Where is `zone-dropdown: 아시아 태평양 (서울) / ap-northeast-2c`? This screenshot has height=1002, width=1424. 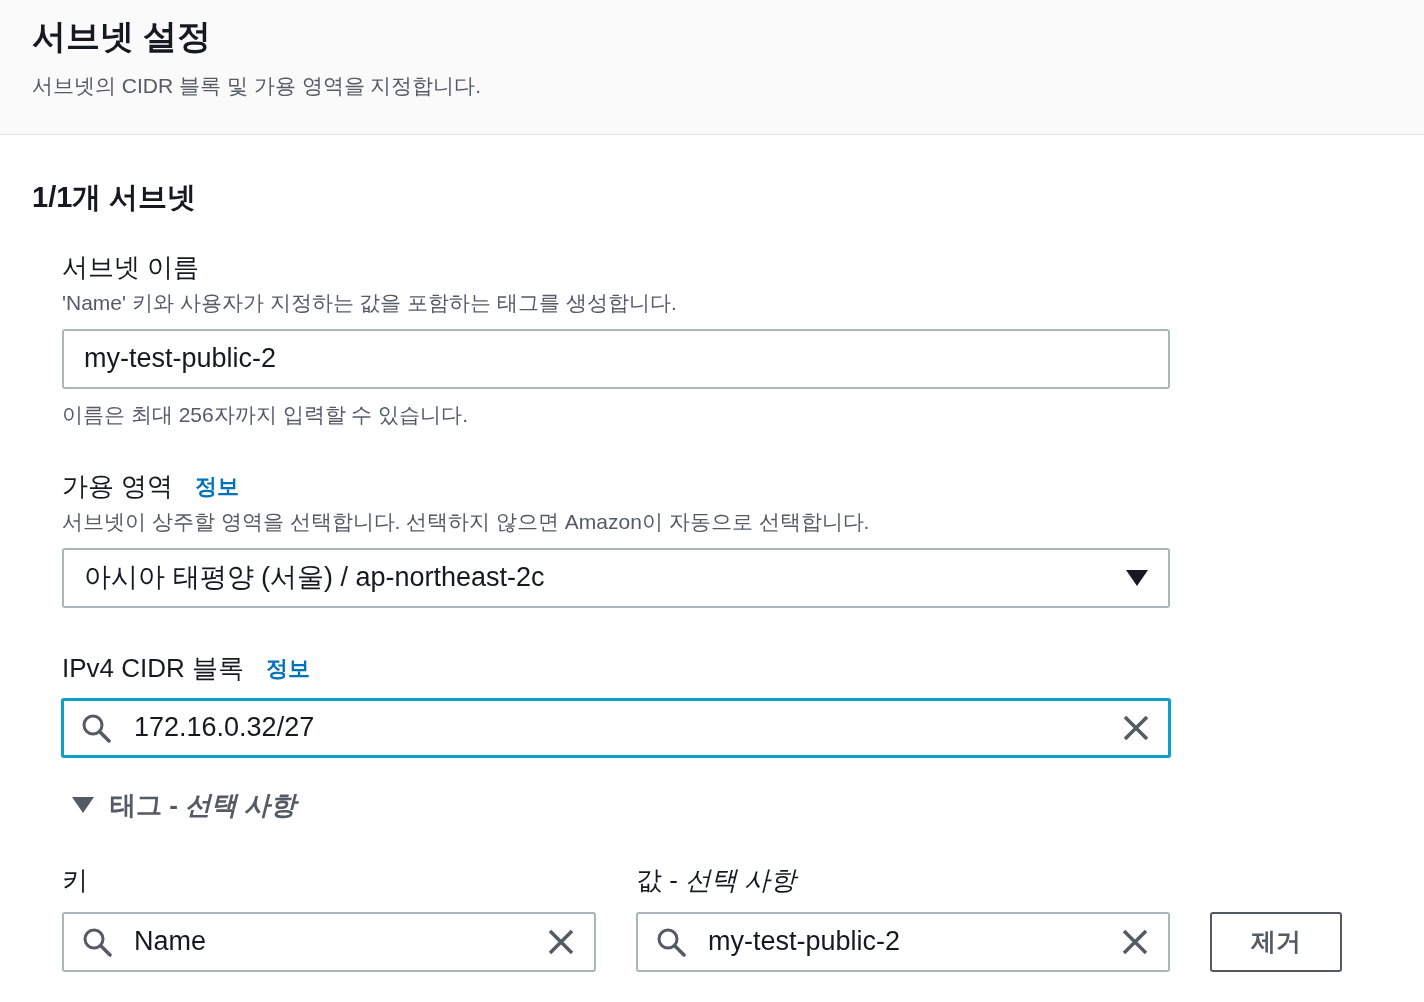
zone-dropdown: 아시아 태평양 (서울) / ap-northeast-2c is located at coordinates (616, 577).